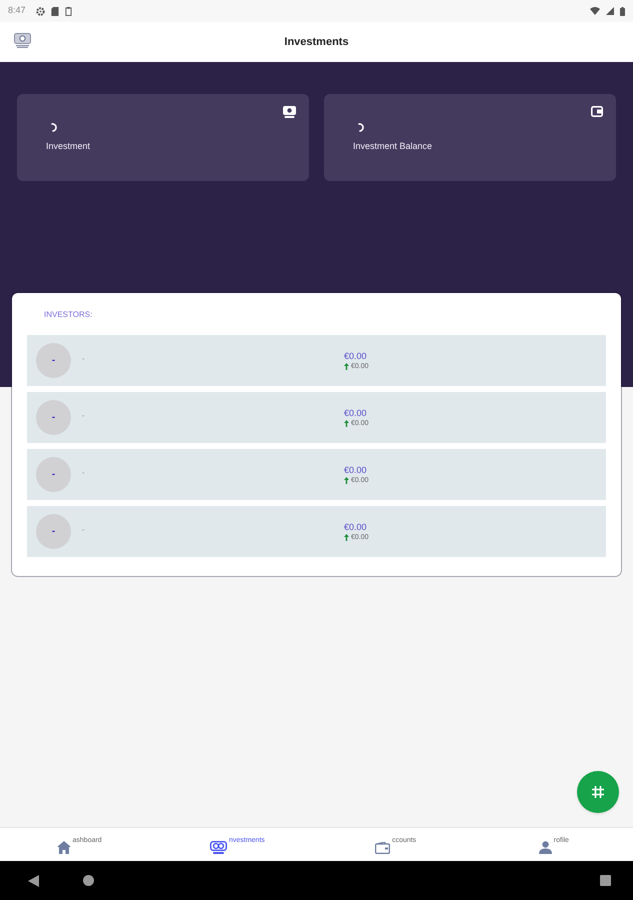  Describe the element at coordinates (17, 11) in the screenshot. I see `status-time: 8:47` at that location.